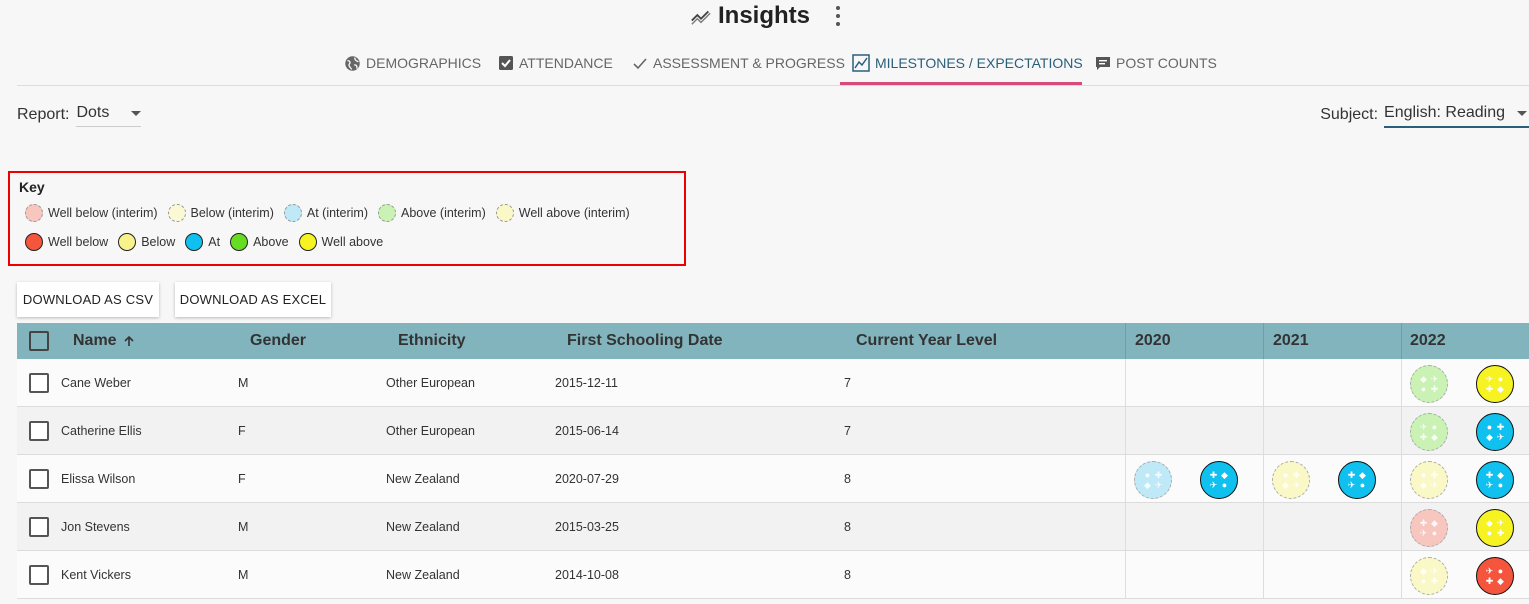 This screenshot has width=1529, height=604. I want to click on subject-select: English: Reading, so click(1456, 115).